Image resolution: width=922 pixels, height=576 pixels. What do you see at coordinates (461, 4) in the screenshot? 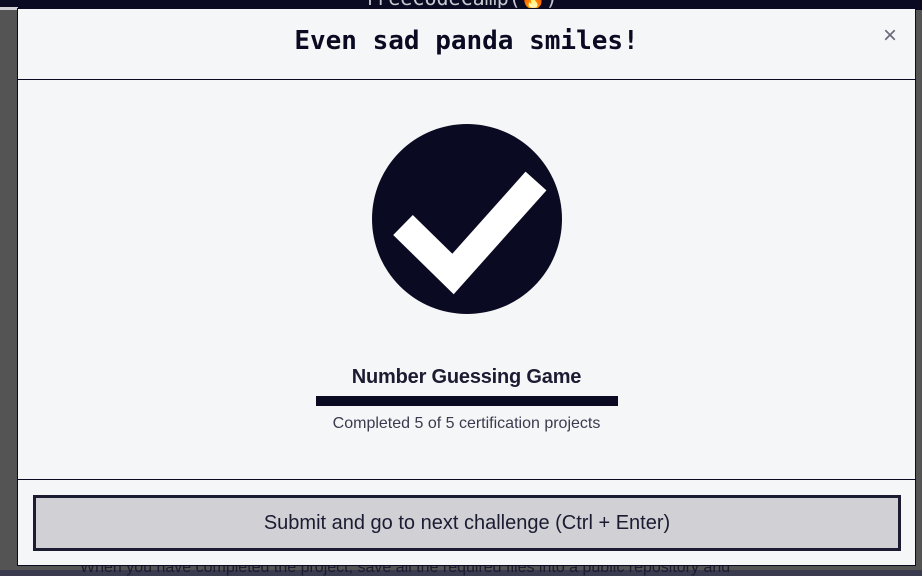
I see `background-site-title: freeCodeCamp(🔥)` at bounding box center [461, 4].